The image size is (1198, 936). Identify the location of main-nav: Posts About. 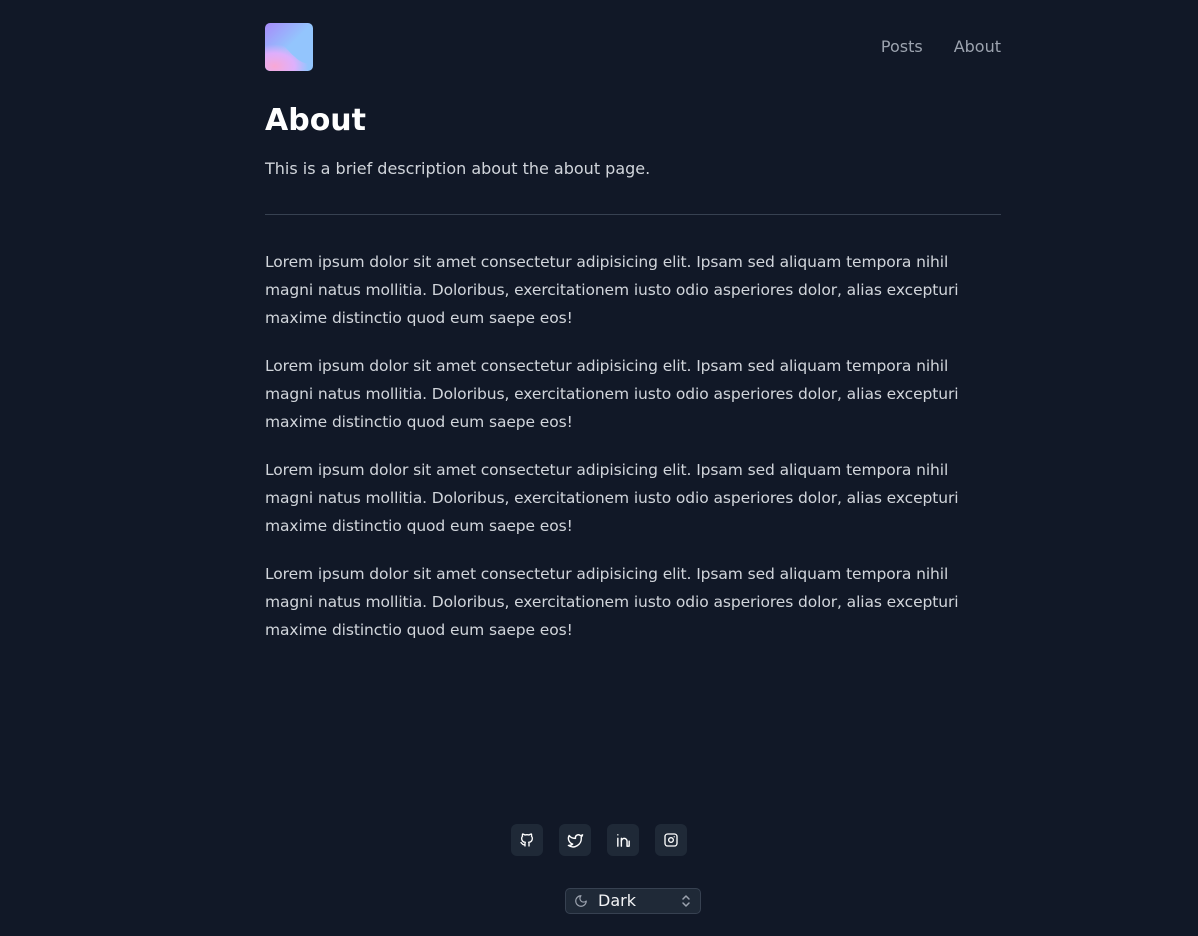
(941, 47).